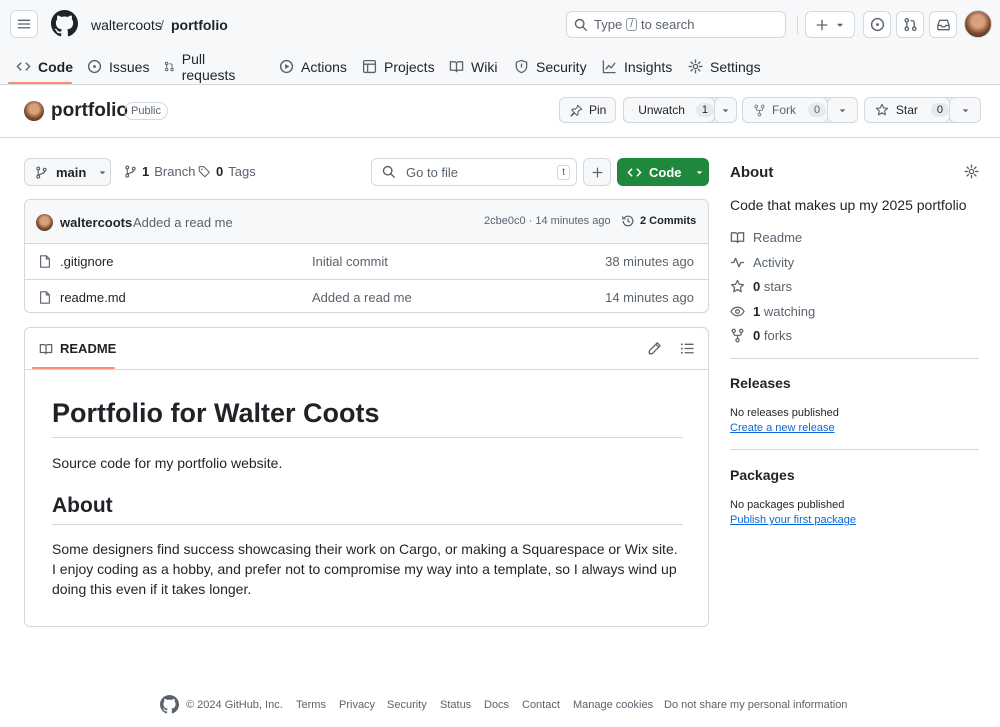 The image size is (1000, 727). Describe the element at coordinates (561, 66) in the screenshot. I see `tab-label: Security` at that location.